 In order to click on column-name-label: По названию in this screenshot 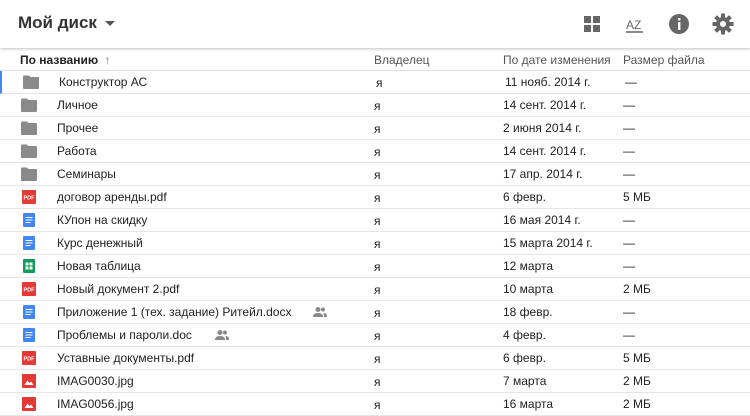, I will do `click(59, 60)`.